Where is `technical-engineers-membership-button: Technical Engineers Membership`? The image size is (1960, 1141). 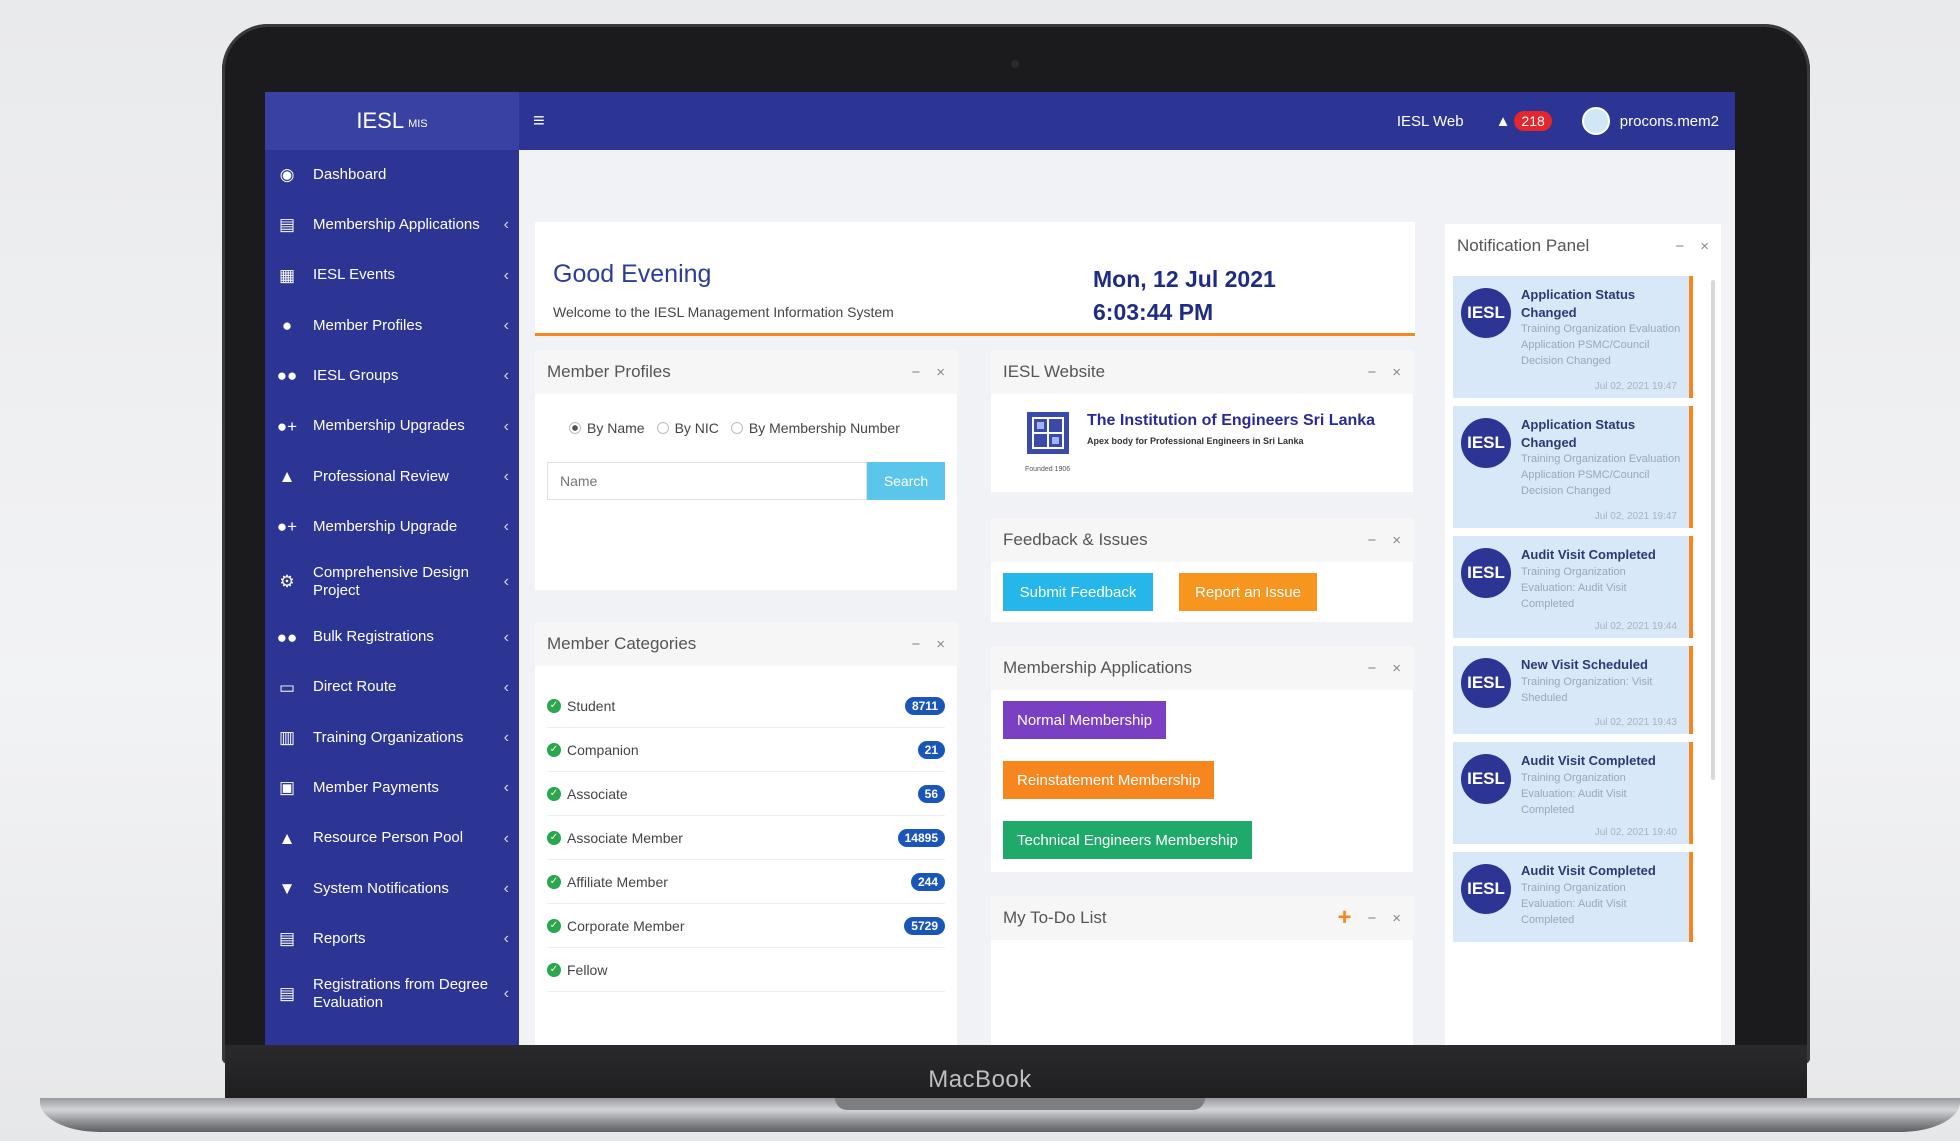 technical-engineers-membership-button: Technical Engineers Membership is located at coordinates (1127, 840).